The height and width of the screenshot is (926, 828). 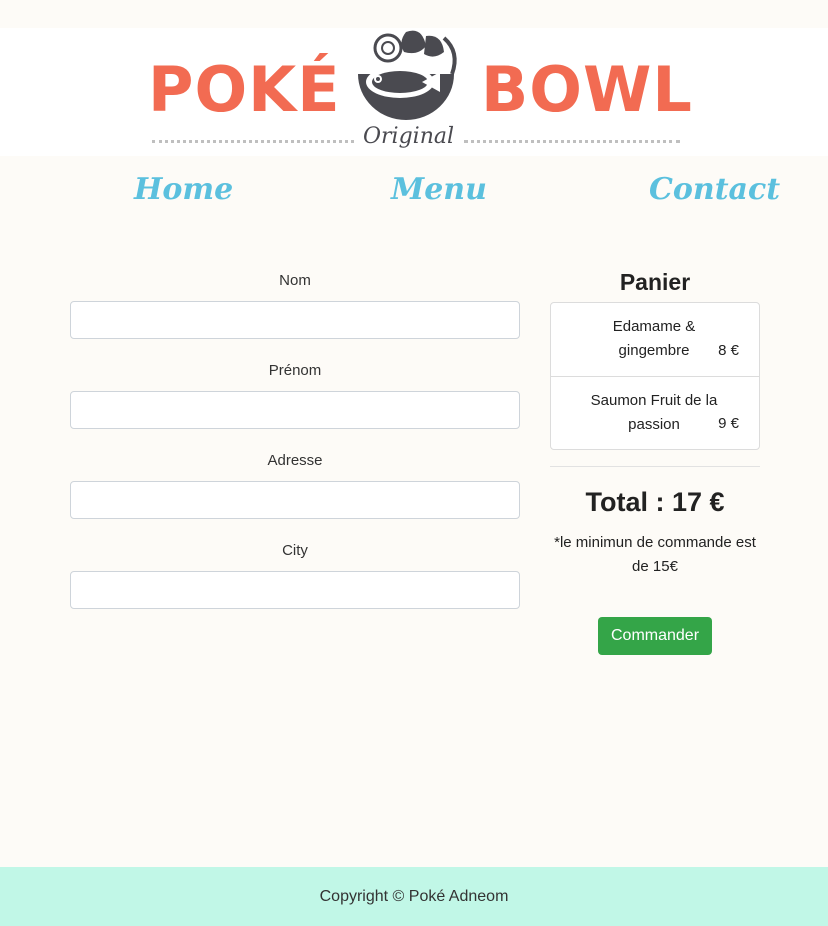 I want to click on cart-total: Total : 17 €, so click(x=655, y=502).